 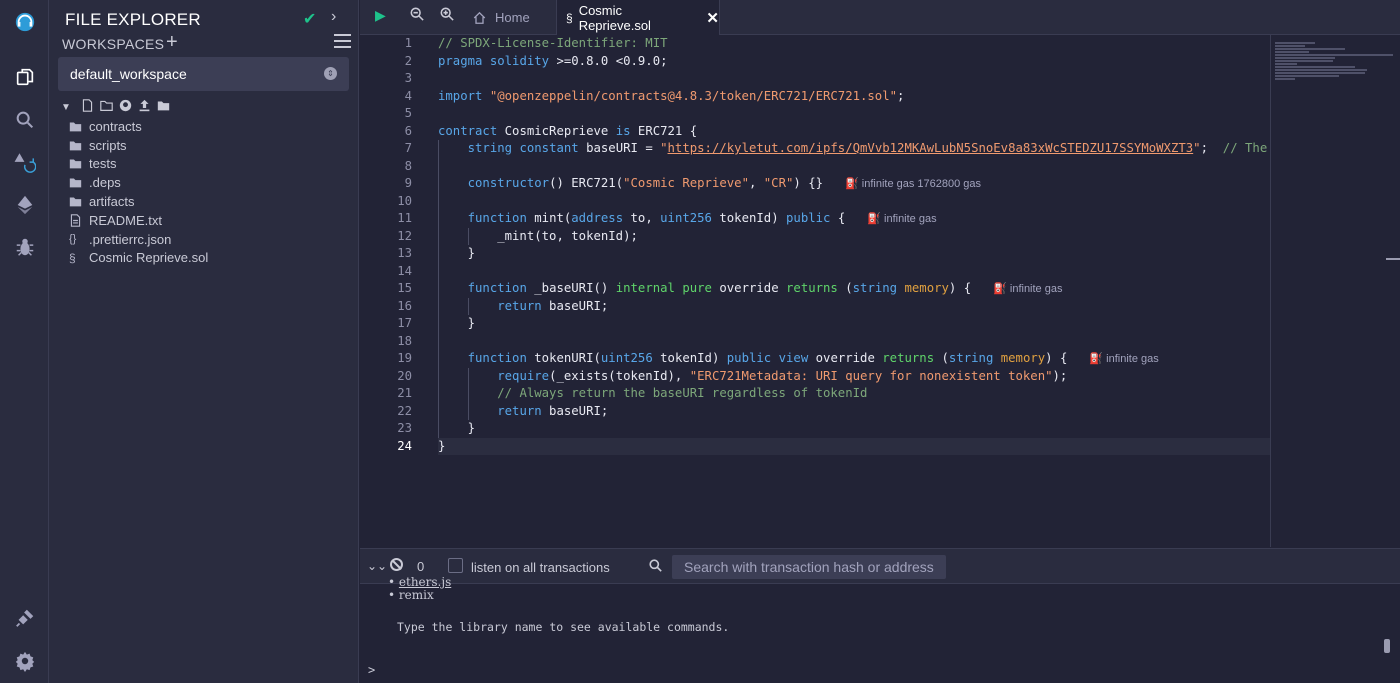 What do you see at coordinates (809, 567) in the screenshot?
I see `transaction-search-input` at bounding box center [809, 567].